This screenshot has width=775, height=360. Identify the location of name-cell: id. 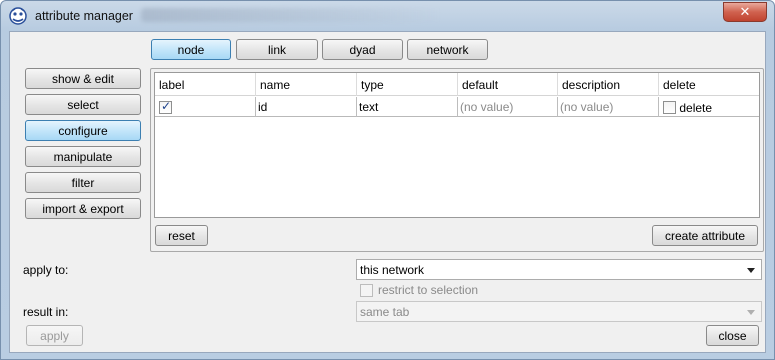
(306, 107).